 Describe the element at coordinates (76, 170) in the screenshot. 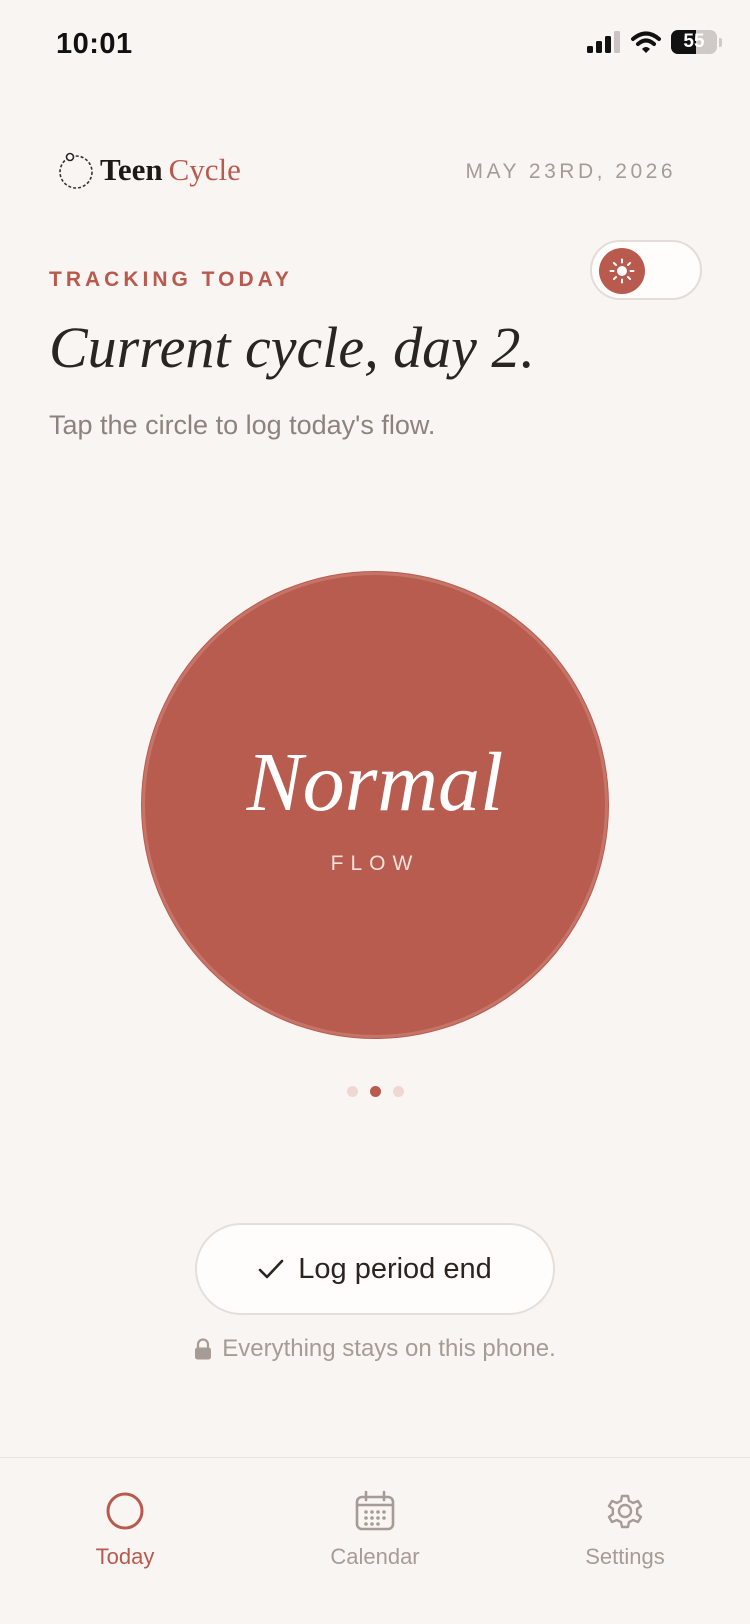

I see `cycle-logo-icon` at that location.